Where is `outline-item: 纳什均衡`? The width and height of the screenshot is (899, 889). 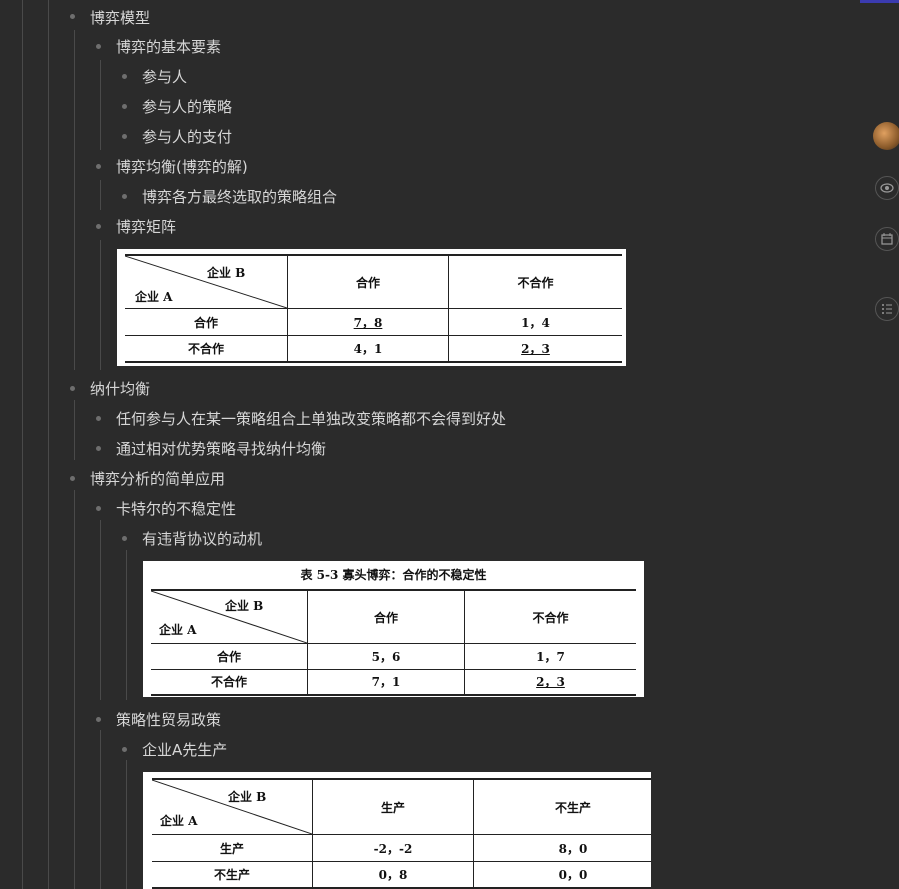 outline-item: 纳什均衡 is located at coordinates (120, 389).